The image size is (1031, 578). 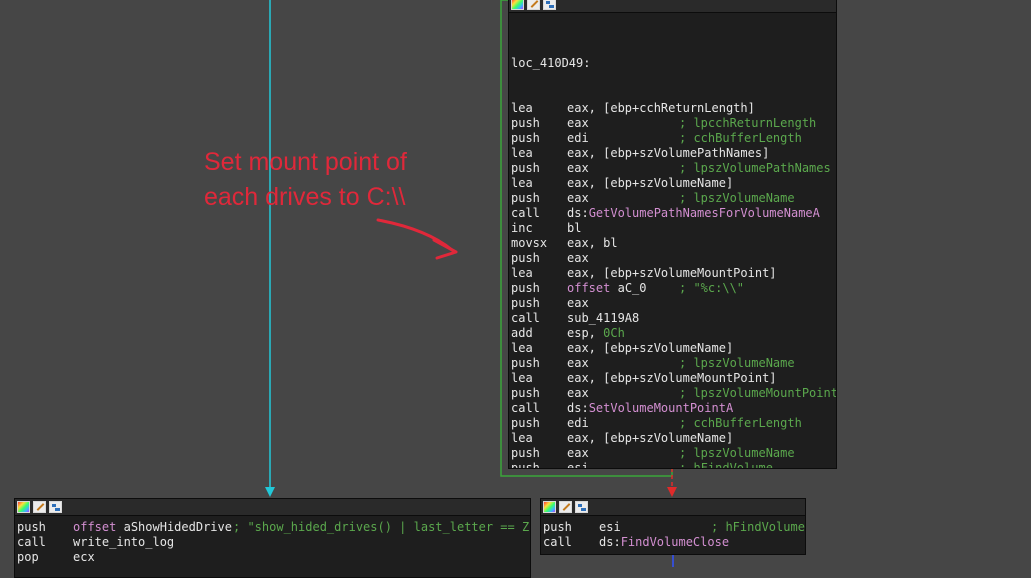 I want to click on operand: eax, [ebp+cchReturnLength], so click(x=661, y=108).